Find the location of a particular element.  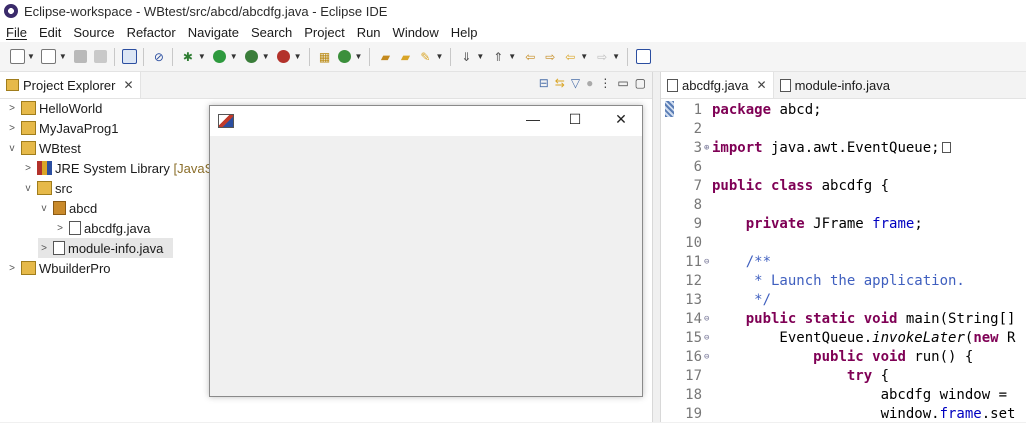

search-icon: ✎ is located at coordinates (425, 57).